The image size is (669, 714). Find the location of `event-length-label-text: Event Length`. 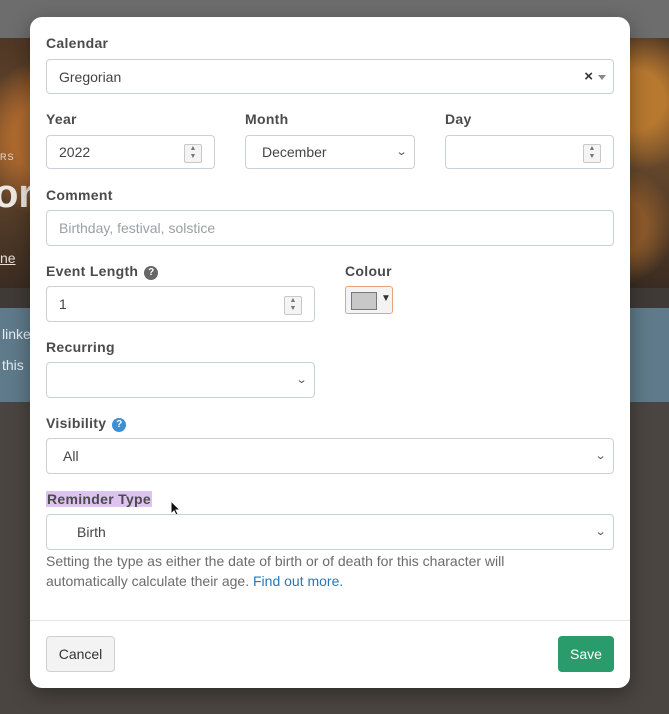

event-length-label-text: Event Length is located at coordinates (92, 271).